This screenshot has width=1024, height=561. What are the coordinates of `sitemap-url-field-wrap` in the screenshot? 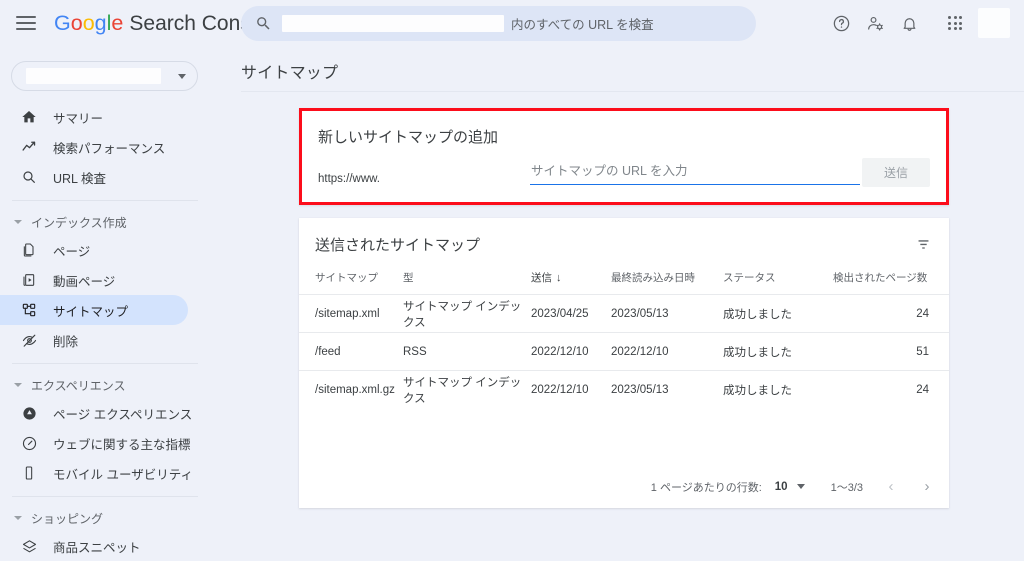 It's located at (695, 173).